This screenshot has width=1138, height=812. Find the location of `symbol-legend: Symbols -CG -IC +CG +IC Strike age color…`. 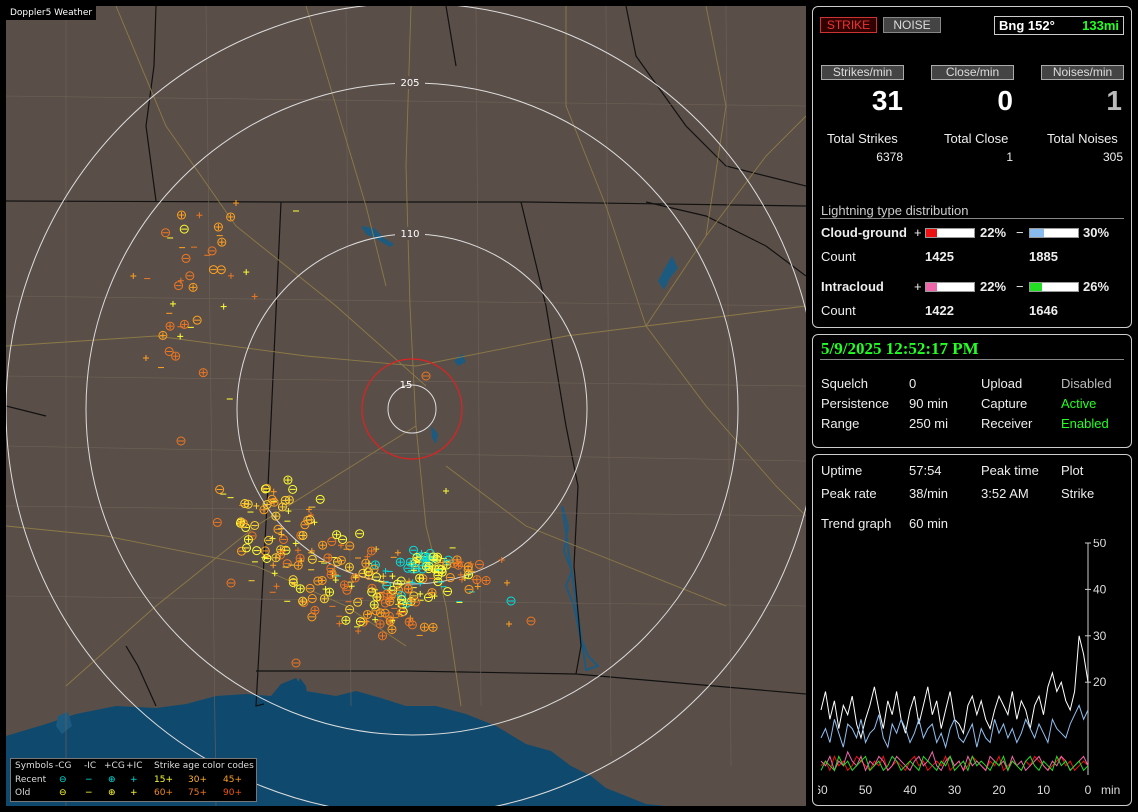

symbol-legend: Symbols -CG -IC +CG +IC Strike age color… is located at coordinates (133, 780).